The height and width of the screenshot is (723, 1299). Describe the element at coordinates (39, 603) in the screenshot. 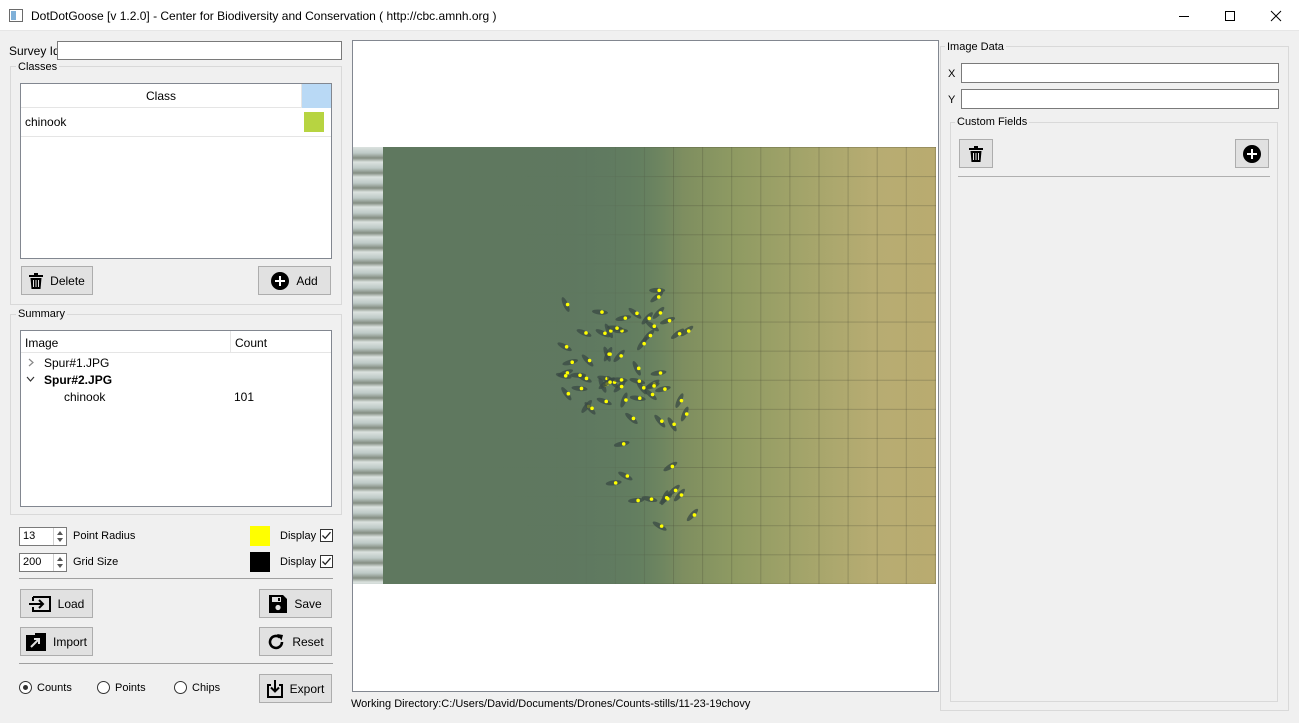

I see `load-icon` at that location.